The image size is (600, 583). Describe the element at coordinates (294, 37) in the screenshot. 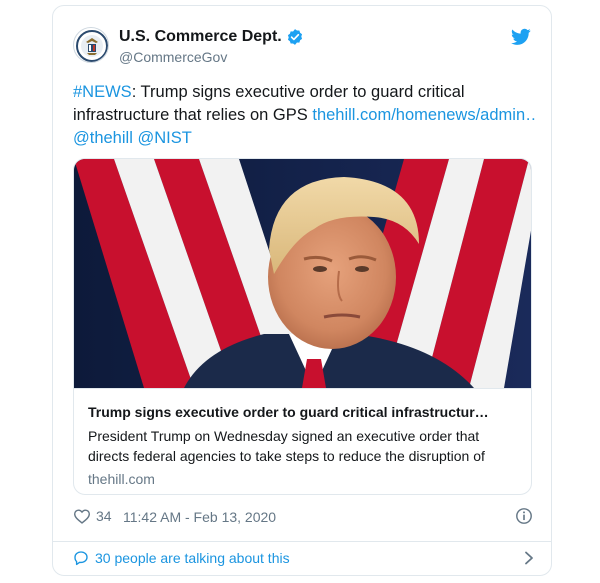

I see `verified-badge-icon` at that location.